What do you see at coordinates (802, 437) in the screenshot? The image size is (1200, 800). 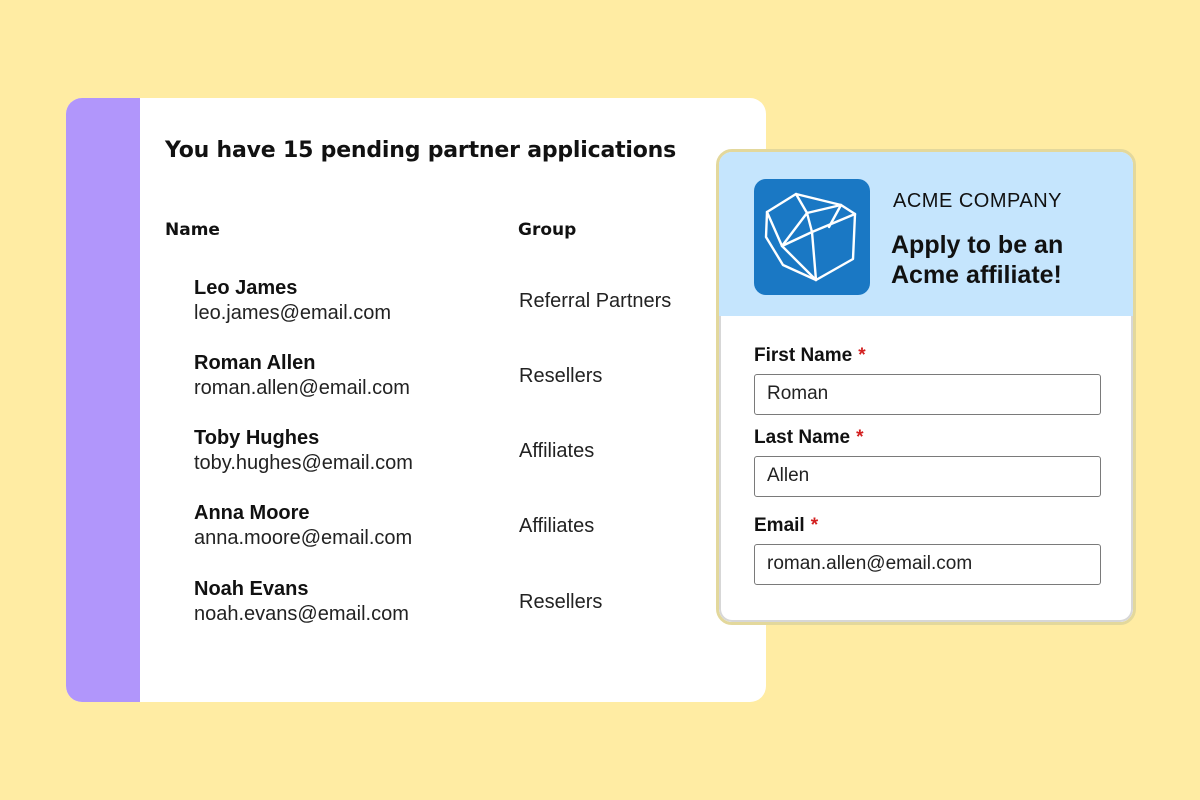 I see `last-name-label-text: Last Name` at bounding box center [802, 437].